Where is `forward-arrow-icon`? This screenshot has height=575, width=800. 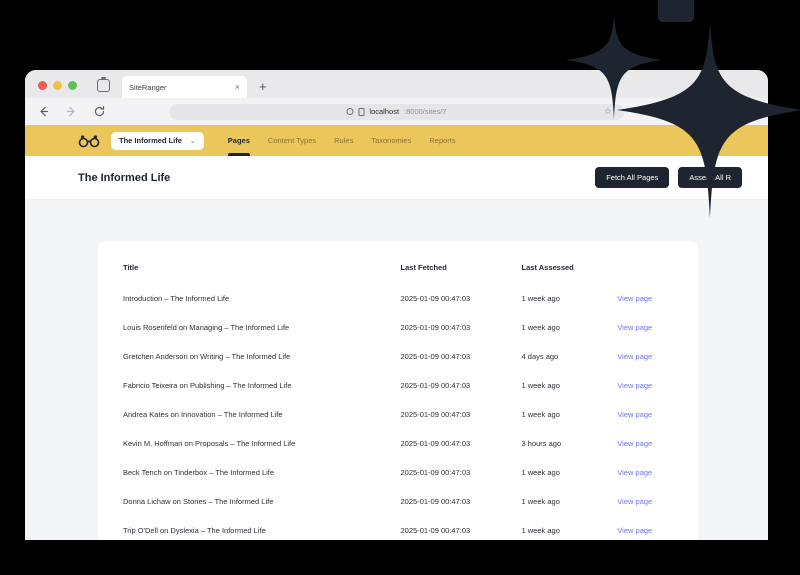 forward-arrow-icon is located at coordinates (71, 111).